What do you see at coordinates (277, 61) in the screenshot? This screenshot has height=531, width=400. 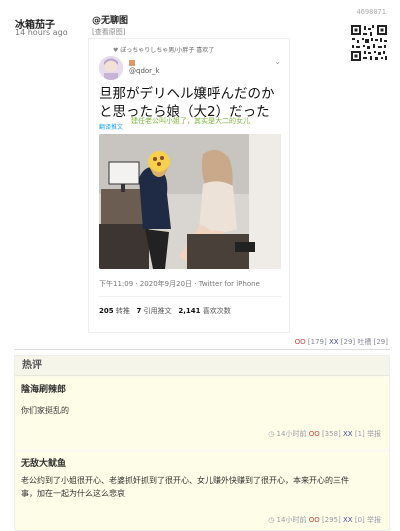 I see `chevron-down-icon: ⌄` at bounding box center [277, 61].